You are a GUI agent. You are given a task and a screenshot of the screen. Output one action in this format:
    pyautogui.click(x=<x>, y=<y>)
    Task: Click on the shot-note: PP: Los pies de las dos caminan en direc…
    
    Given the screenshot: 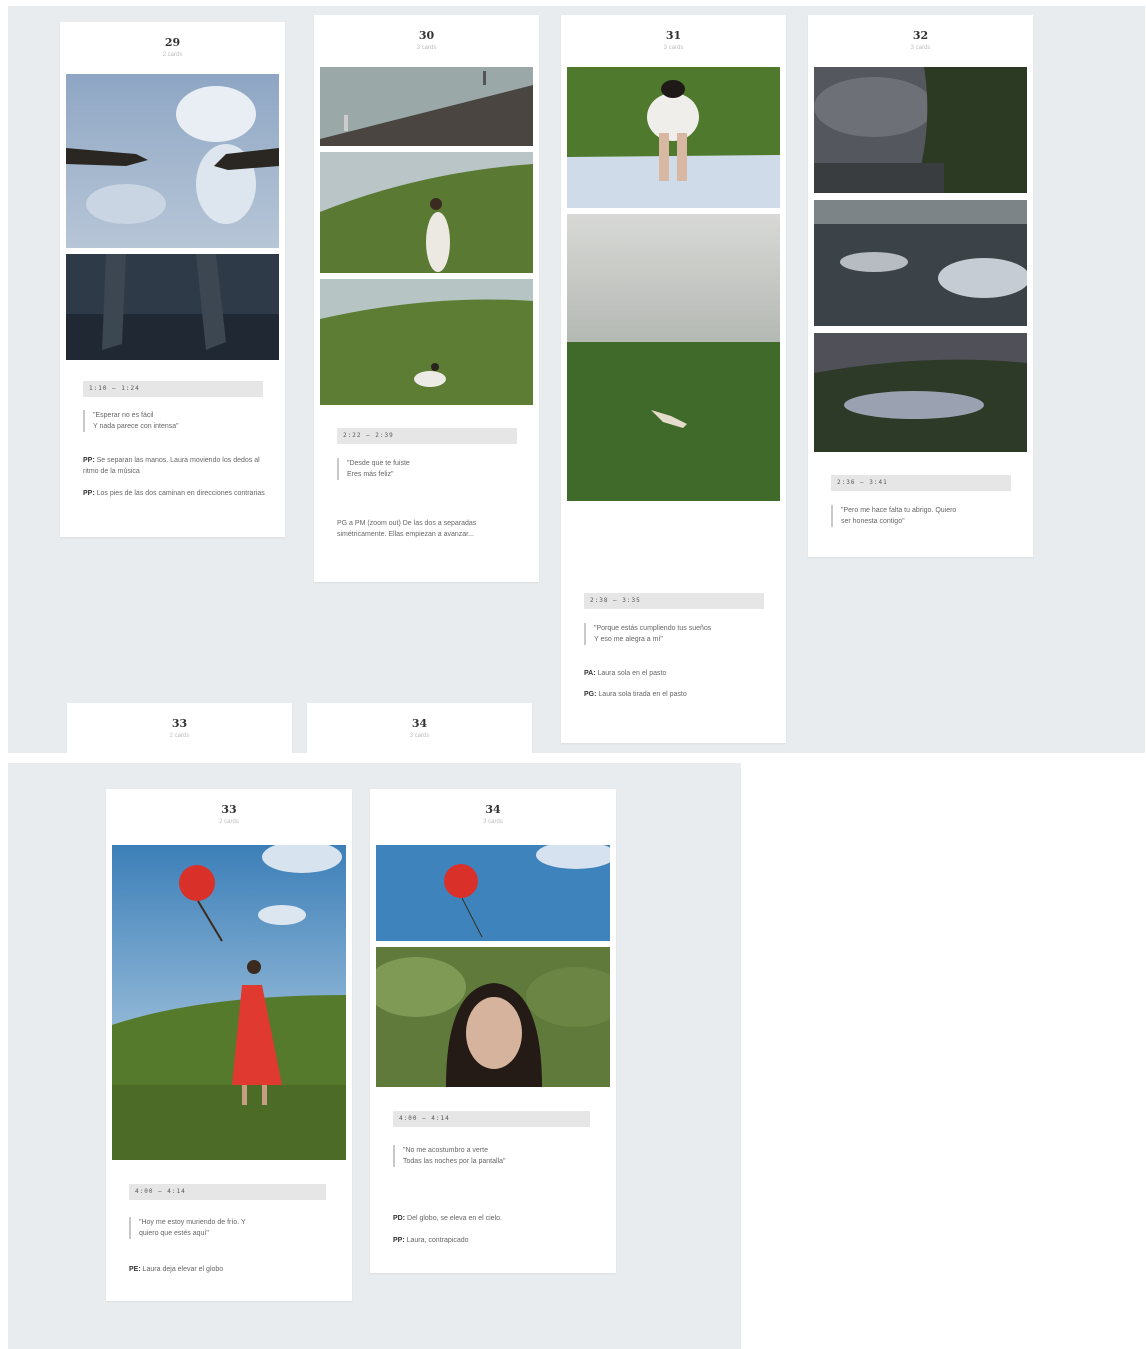 What is the action you would take?
    pyautogui.click(x=175, y=493)
    